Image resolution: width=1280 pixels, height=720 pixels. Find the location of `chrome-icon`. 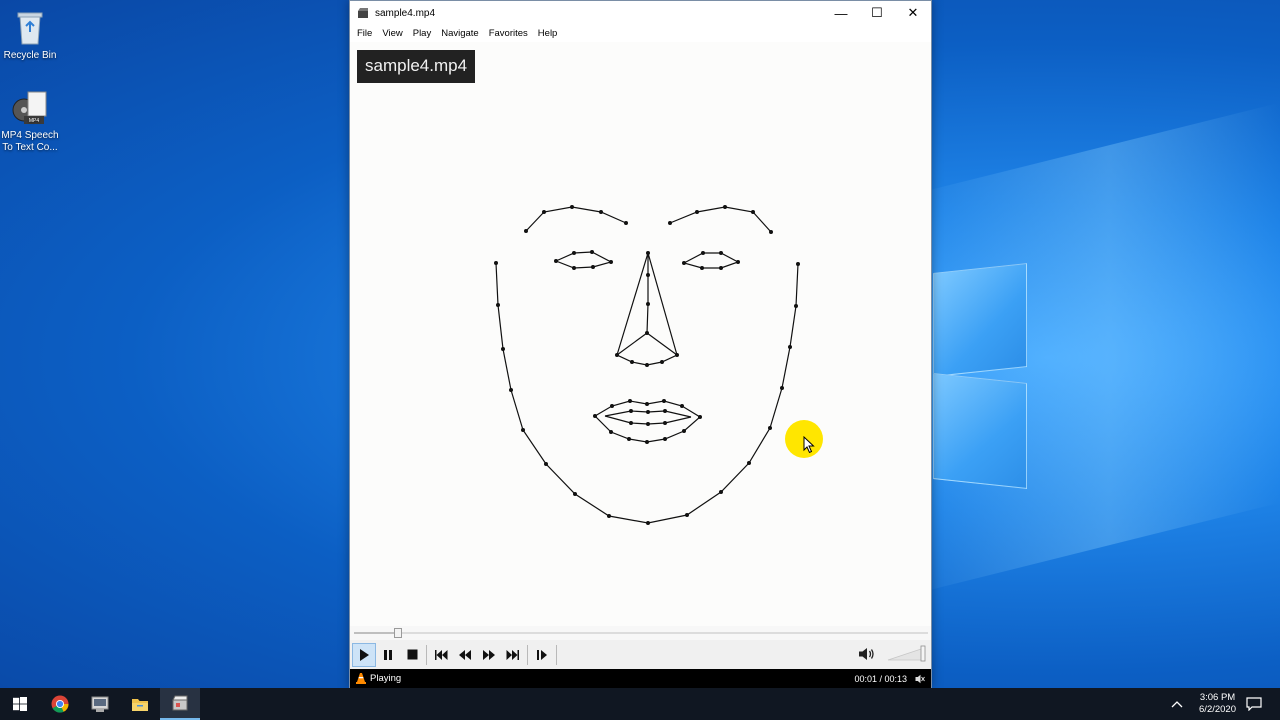

chrome-icon is located at coordinates (60, 704).